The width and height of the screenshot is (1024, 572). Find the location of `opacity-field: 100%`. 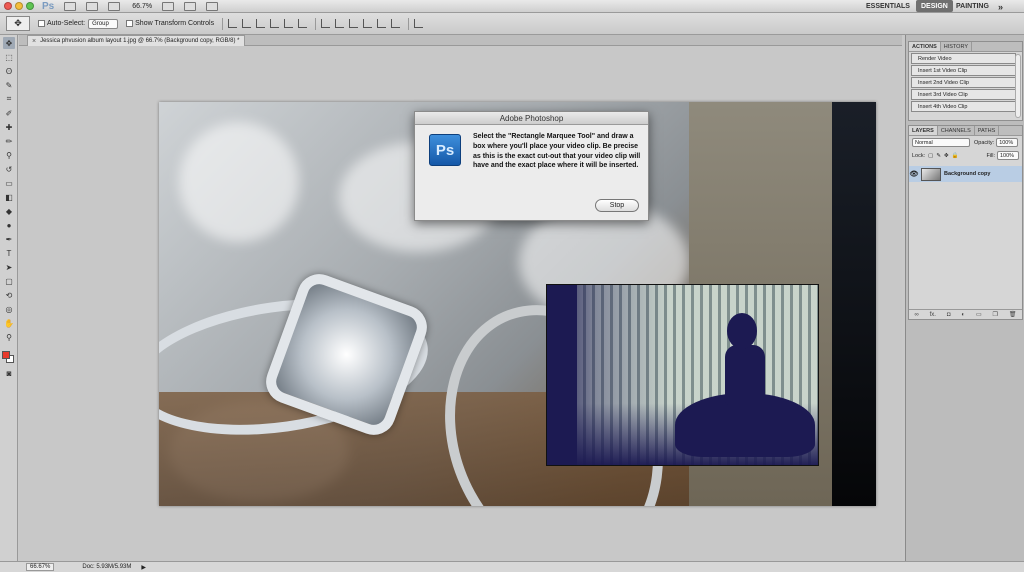

opacity-field: 100% is located at coordinates (1007, 142).